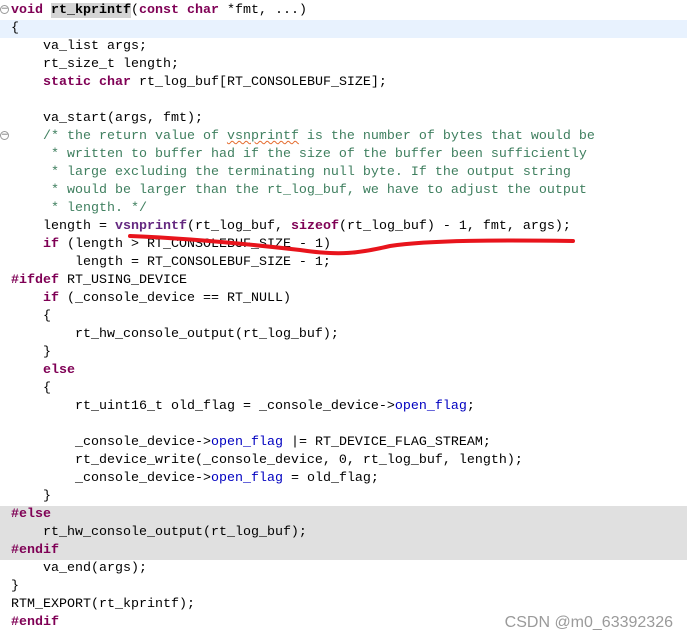 The image size is (687, 643). I want to click on code-token: * length. */, so click(79, 208).